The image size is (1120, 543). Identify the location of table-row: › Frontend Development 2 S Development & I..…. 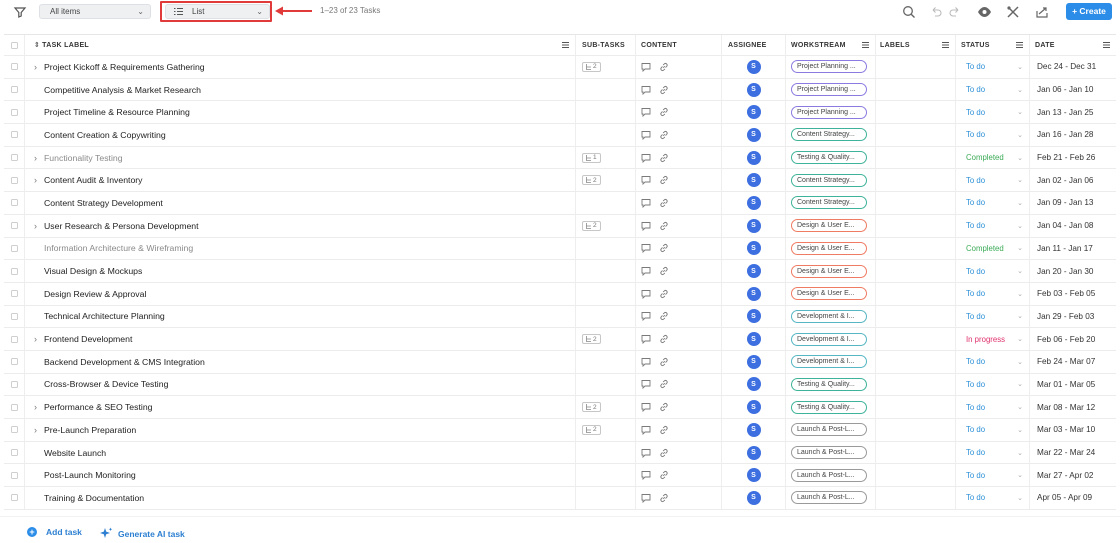
(560, 339).